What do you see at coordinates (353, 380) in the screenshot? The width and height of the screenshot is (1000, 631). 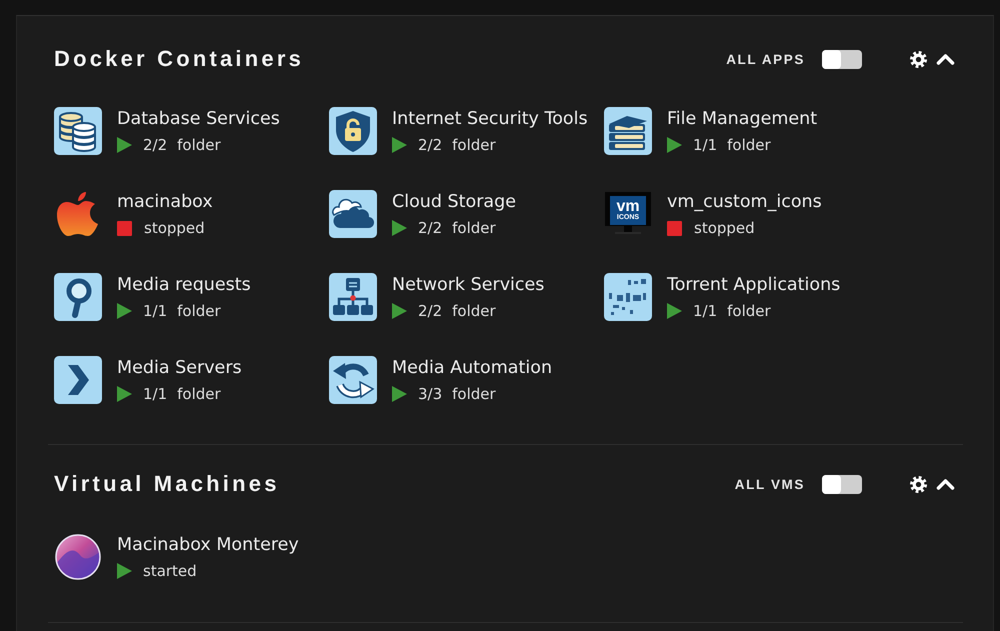 I see `sync-arrows-icon` at bounding box center [353, 380].